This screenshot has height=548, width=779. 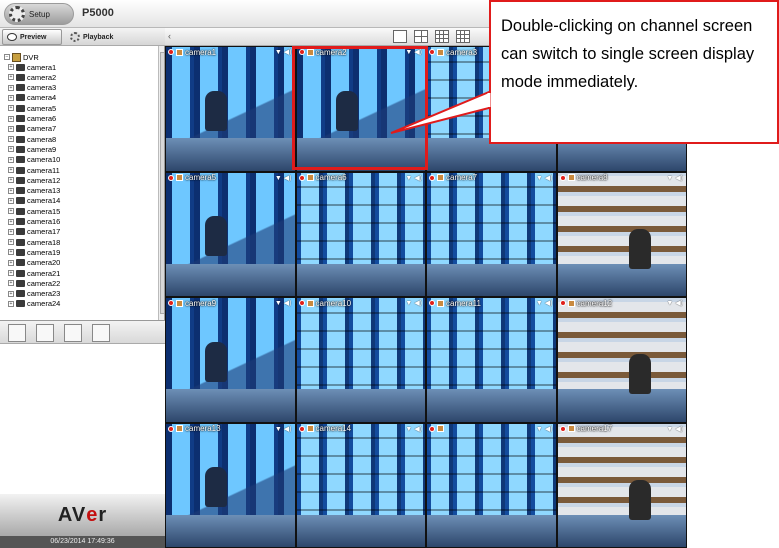 What do you see at coordinates (360, 108) in the screenshot?
I see `channel-highlight` at bounding box center [360, 108].